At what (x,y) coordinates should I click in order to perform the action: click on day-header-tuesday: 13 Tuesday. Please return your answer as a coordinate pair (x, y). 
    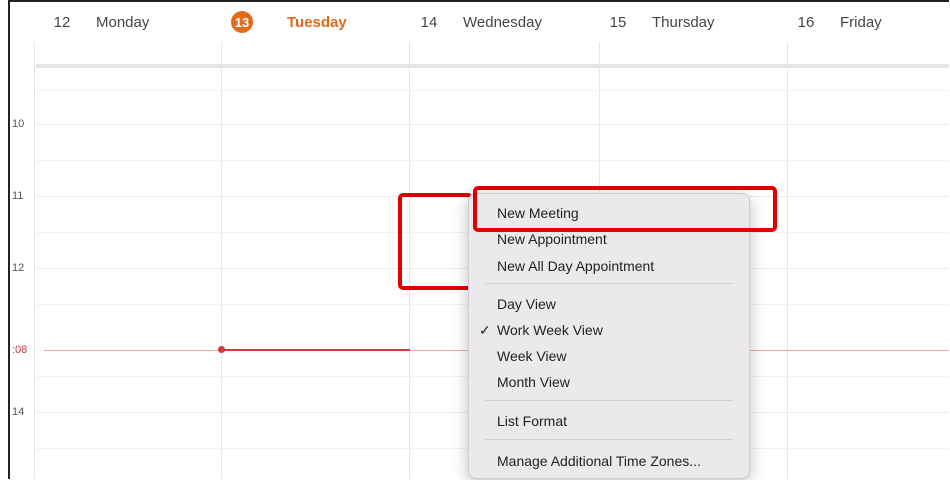
    Looking at the image, I should click on (289, 22).